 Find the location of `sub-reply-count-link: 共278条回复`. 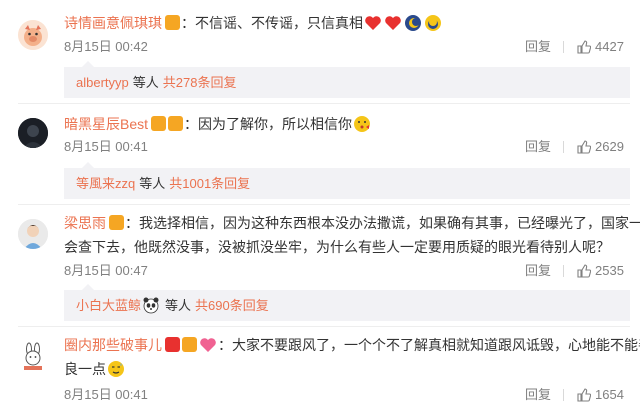

sub-reply-count-link: 共278条回复 is located at coordinates (200, 82).